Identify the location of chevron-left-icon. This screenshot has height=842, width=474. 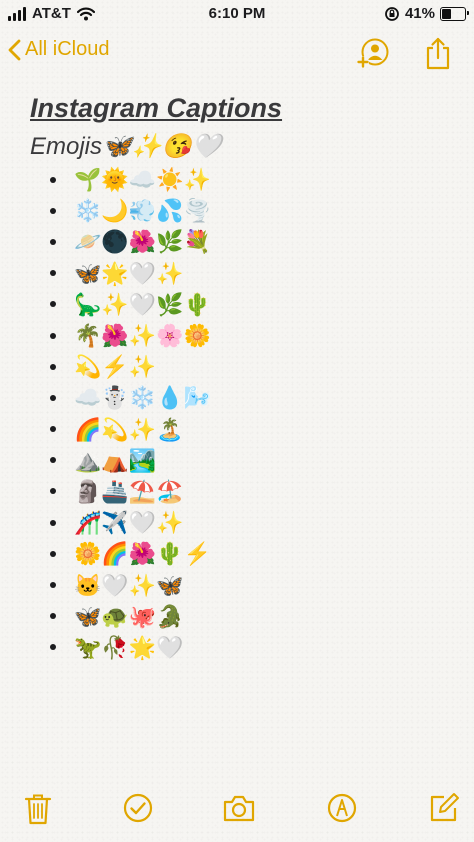
(14, 49).